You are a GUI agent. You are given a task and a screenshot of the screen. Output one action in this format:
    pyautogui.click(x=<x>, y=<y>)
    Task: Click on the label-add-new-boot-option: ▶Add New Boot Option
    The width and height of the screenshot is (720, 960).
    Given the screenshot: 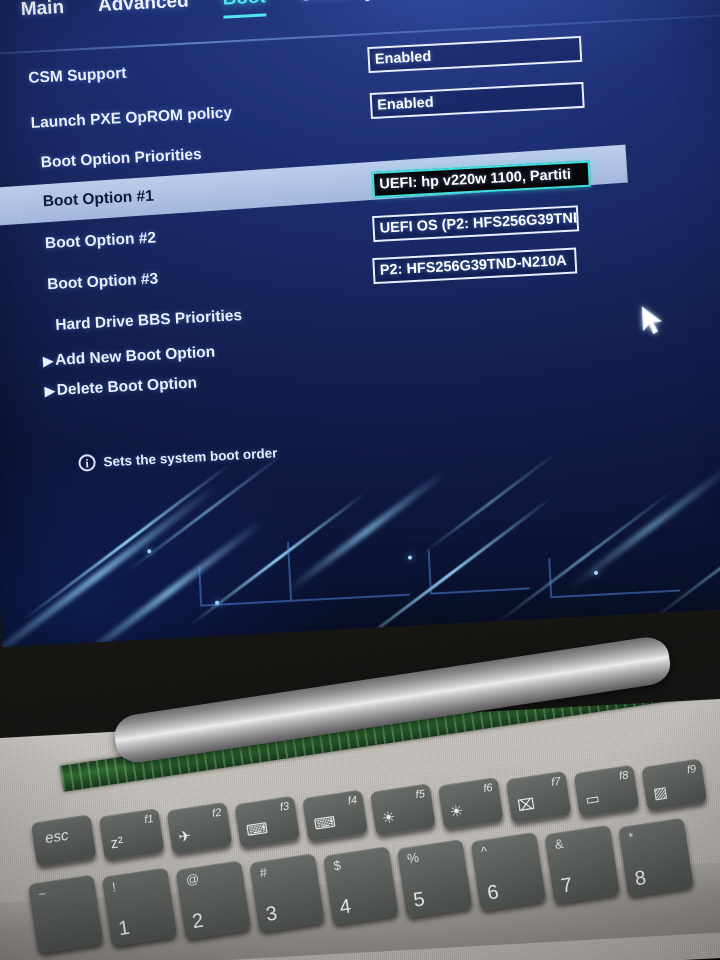 What is the action you would take?
    pyautogui.click(x=118, y=358)
    